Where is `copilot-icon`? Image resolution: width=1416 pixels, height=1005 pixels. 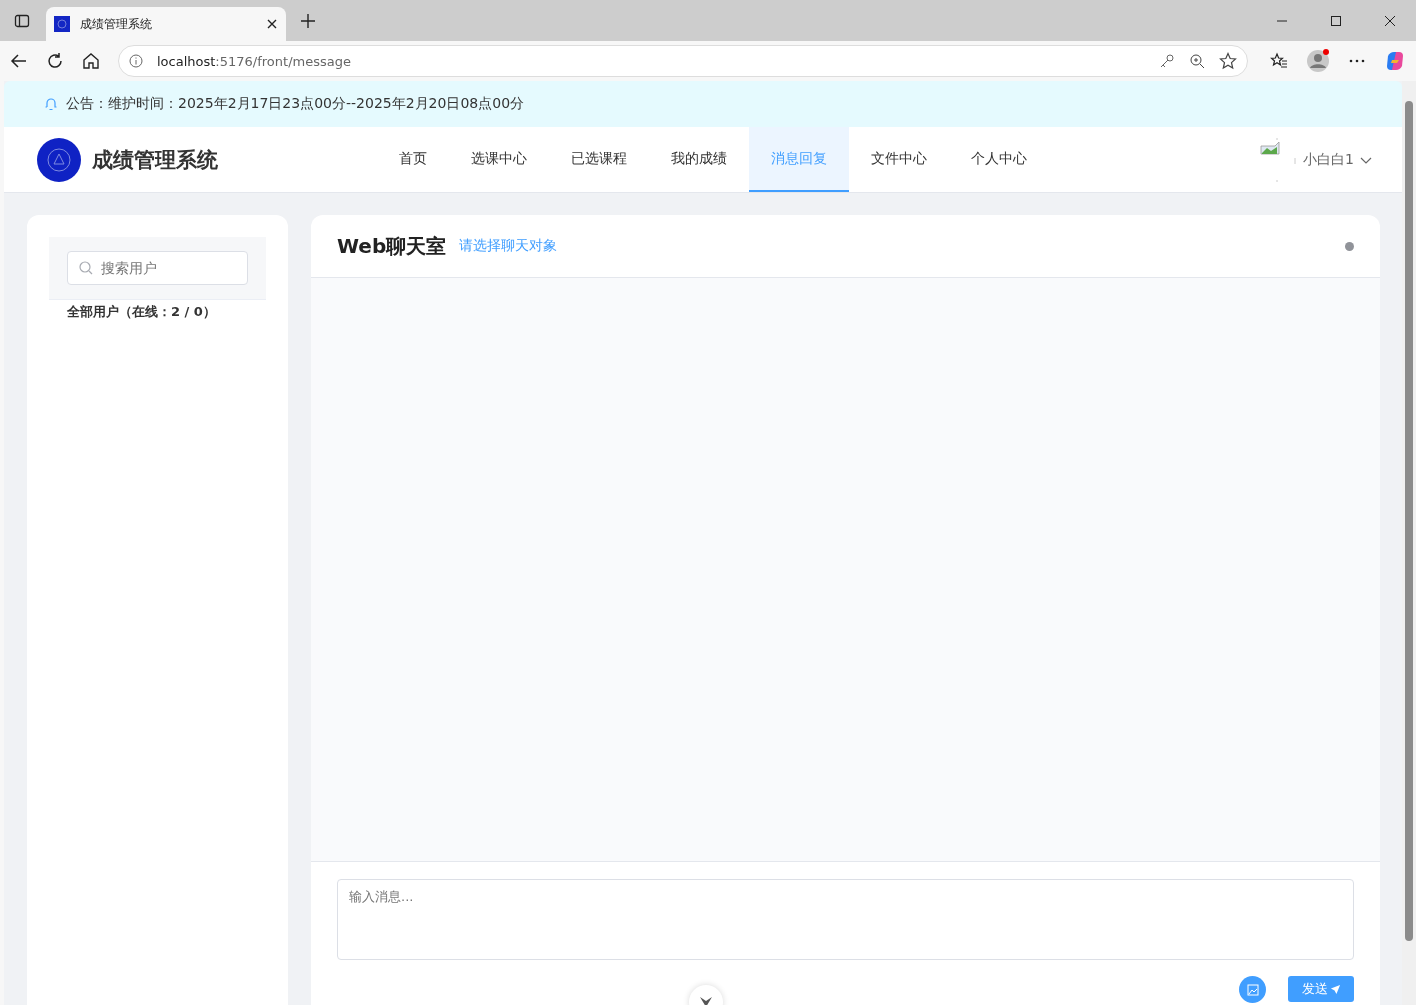 copilot-icon is located at coordinates (1395, 61).